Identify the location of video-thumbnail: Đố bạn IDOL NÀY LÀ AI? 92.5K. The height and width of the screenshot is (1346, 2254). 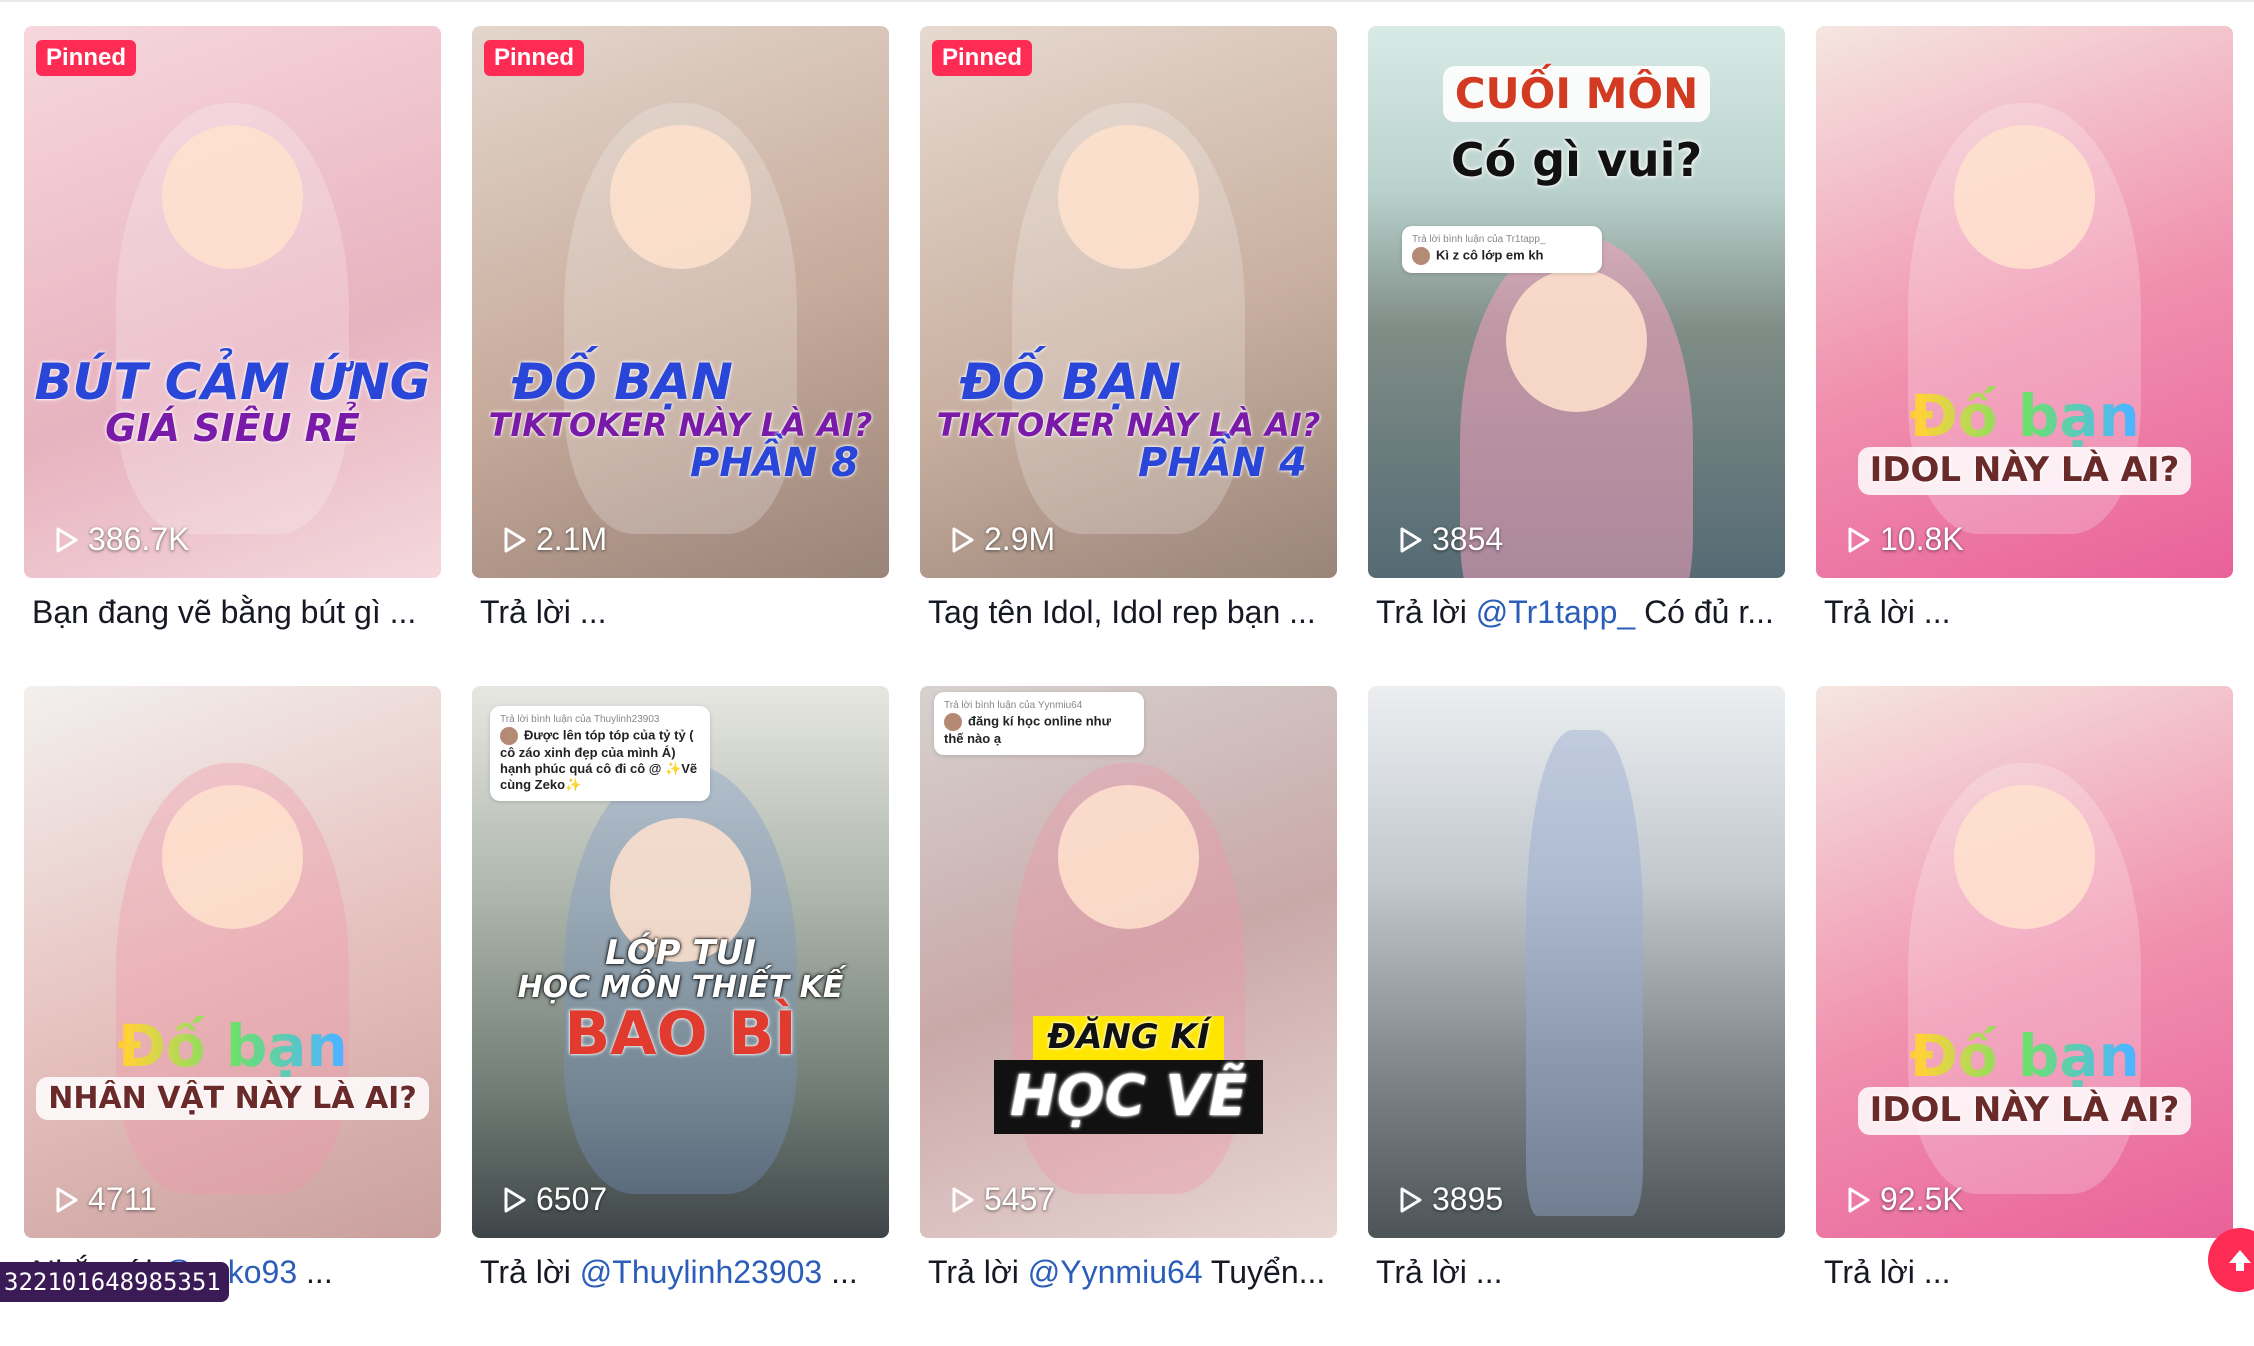
(2024, 962).